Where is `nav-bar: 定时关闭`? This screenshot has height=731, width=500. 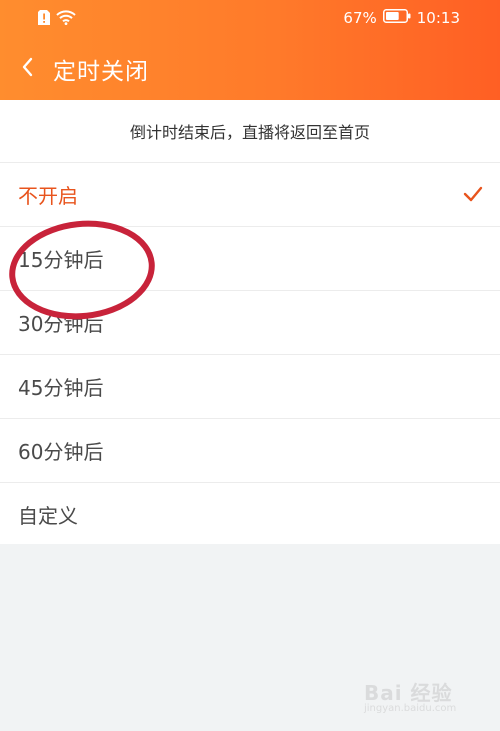
nav-bar: 定时关闭 is located at coordinates (250, 69).